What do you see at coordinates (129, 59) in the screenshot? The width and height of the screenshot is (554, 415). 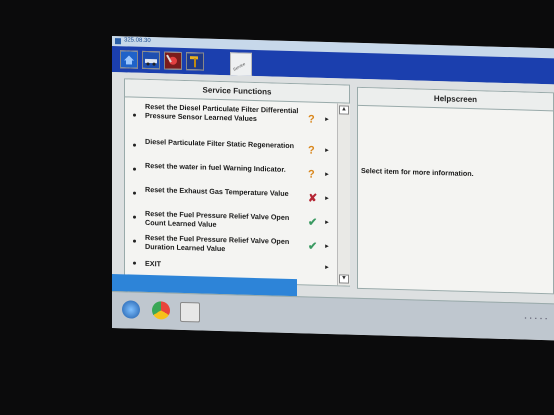 I see `home-icon` at bounding box center [129, 59].